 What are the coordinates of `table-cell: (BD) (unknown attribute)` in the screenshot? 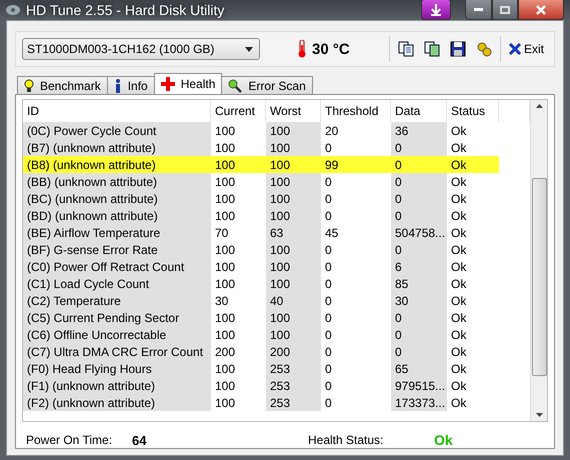 It's located at (117, 215).